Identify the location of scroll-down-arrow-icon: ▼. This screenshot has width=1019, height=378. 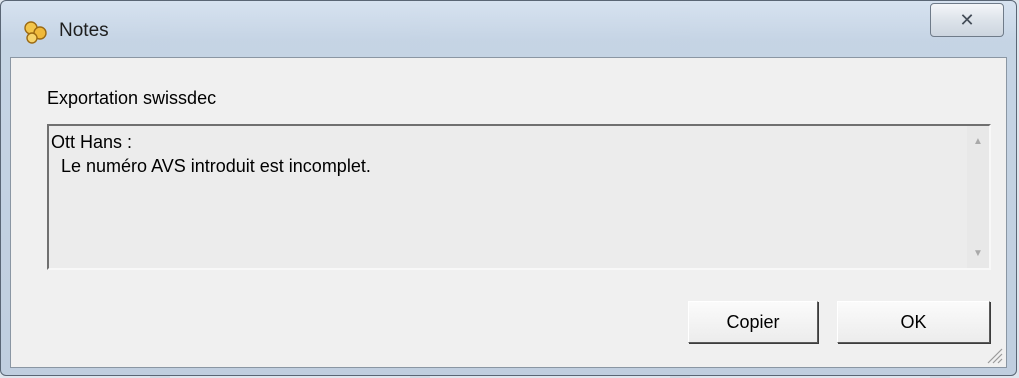
(978, 253).